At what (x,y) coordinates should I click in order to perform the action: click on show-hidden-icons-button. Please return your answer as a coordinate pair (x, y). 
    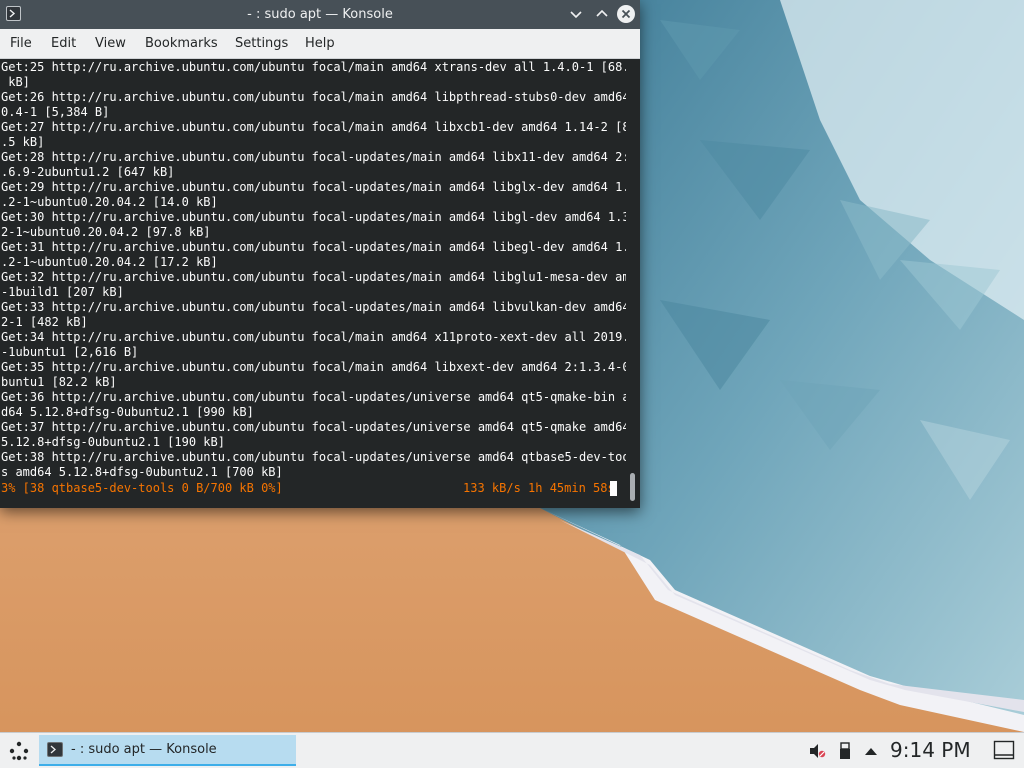
    Looking at the image, I should click on (871, 751).